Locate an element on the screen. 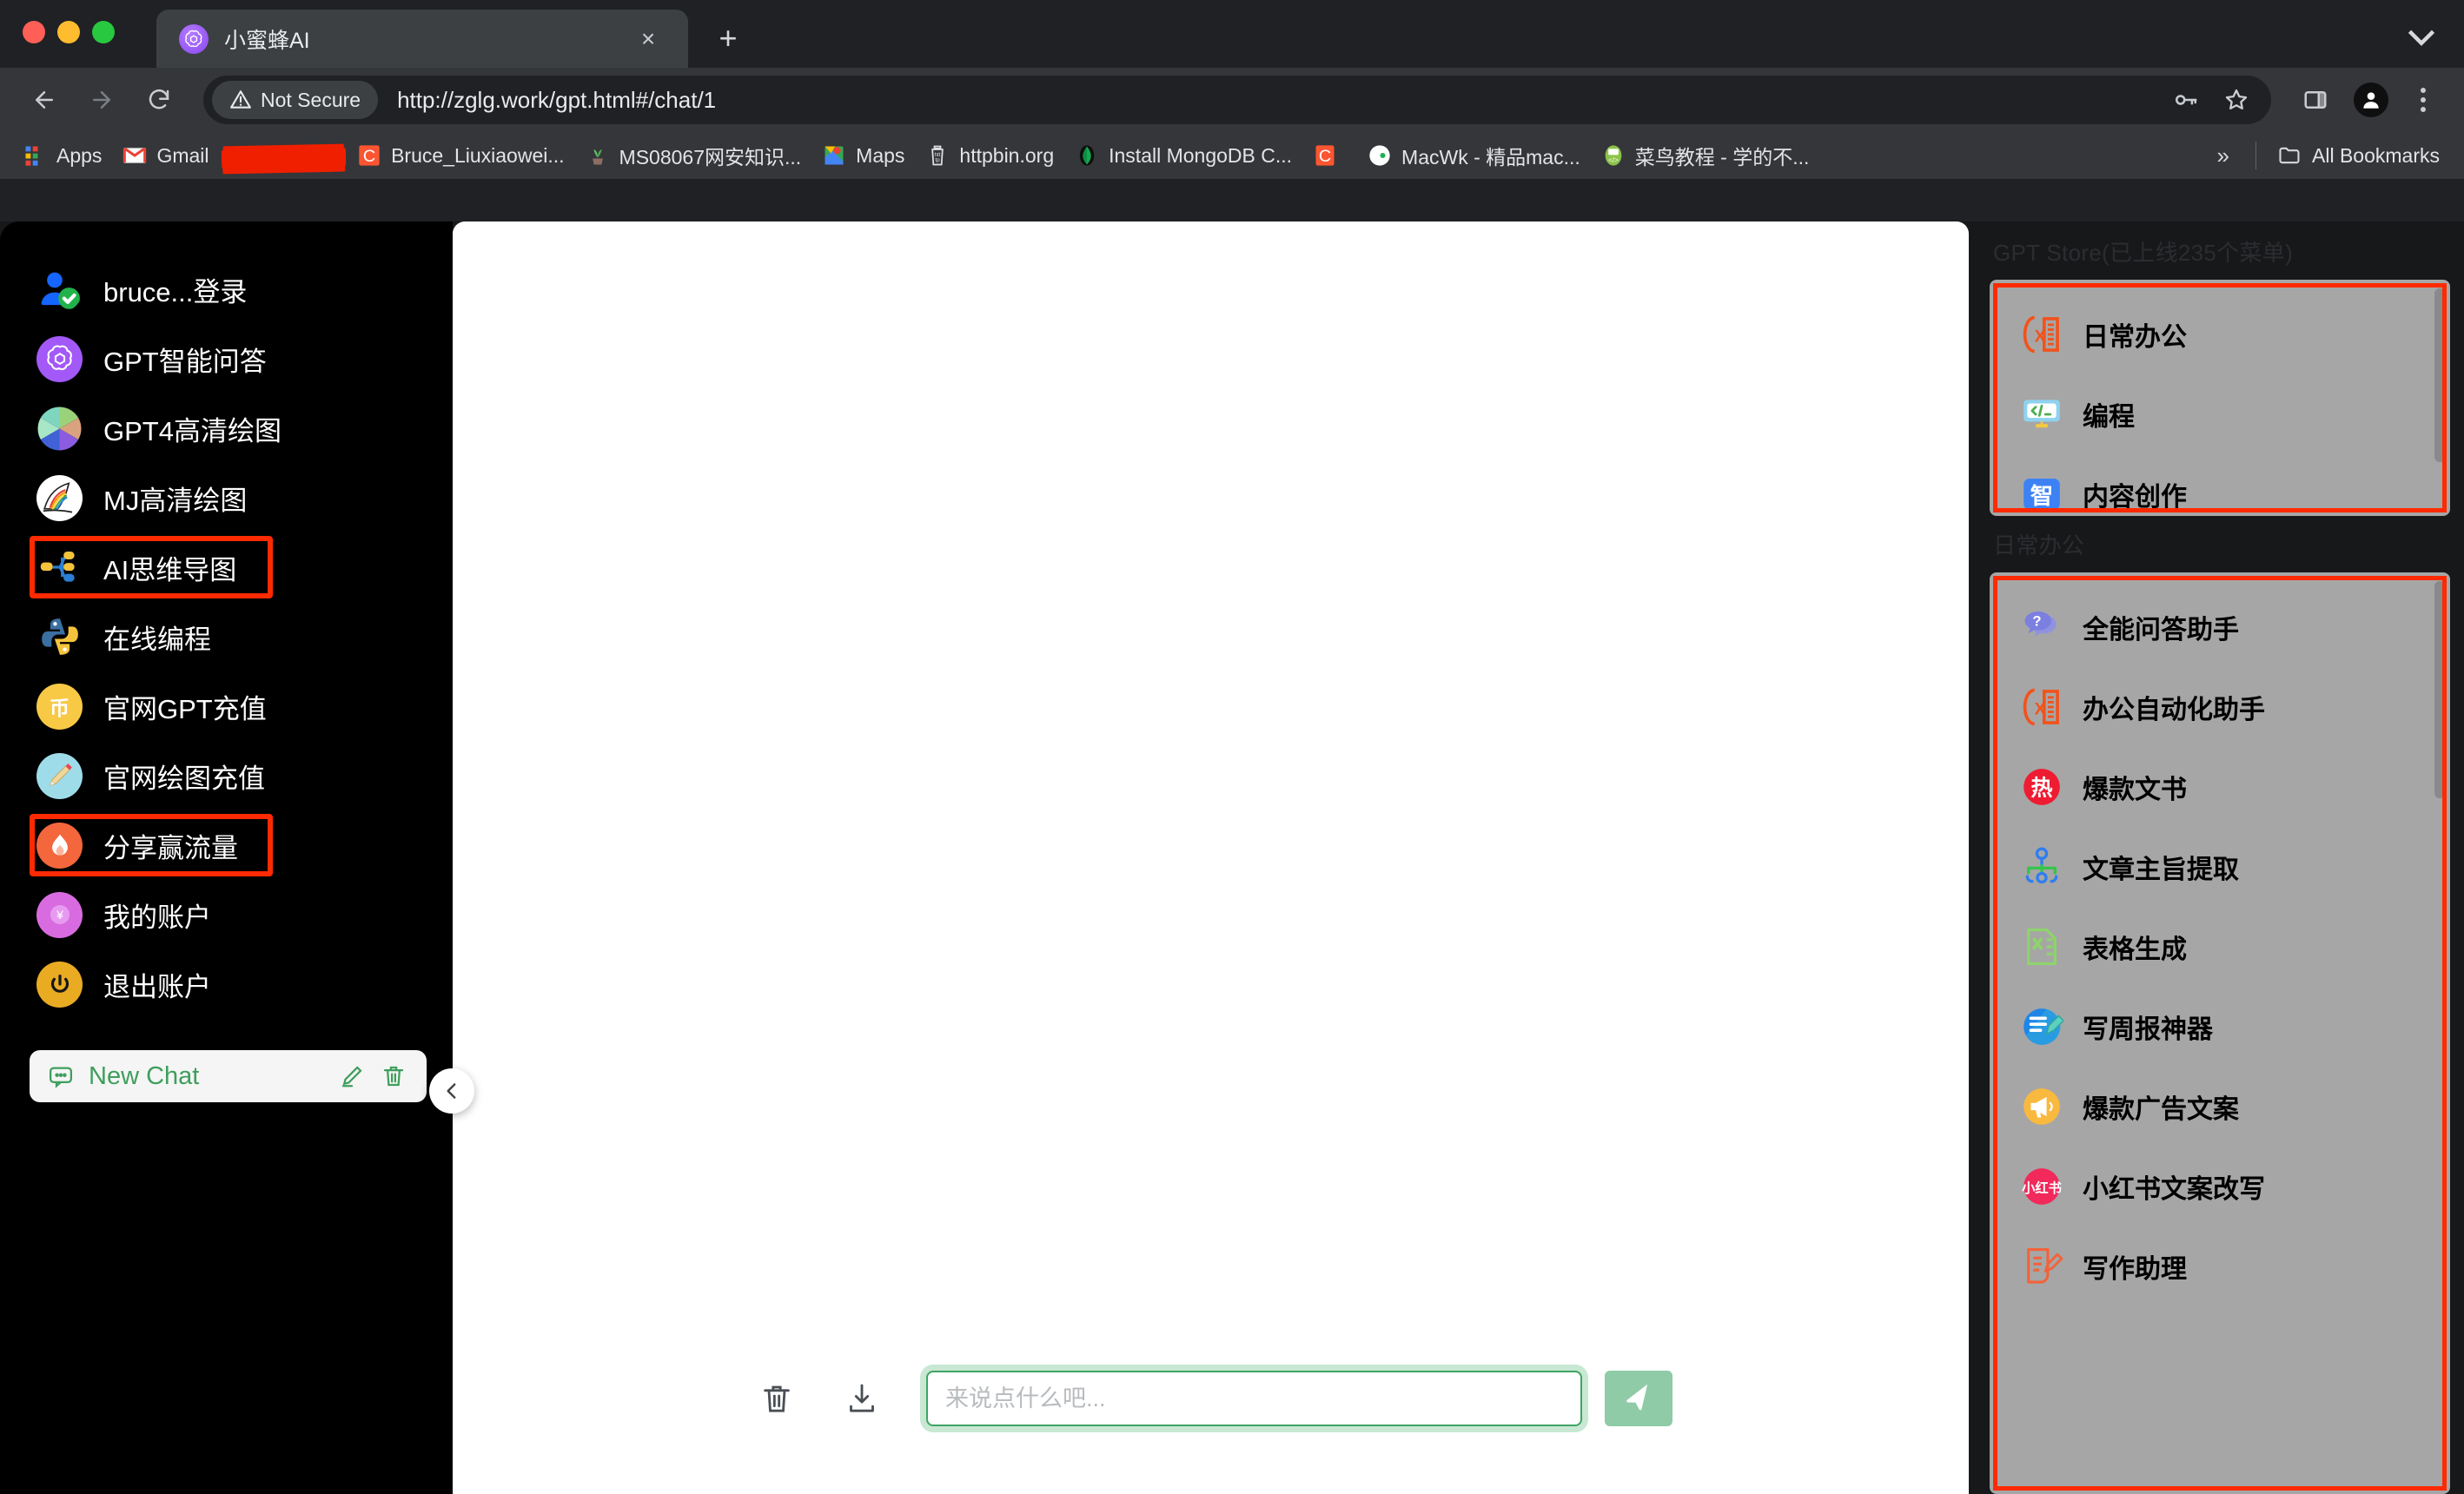 This screenshot has width=2464, height=1494. category-item-weekly-report: 写周报神器 is located at coordinates (2219, 1027).